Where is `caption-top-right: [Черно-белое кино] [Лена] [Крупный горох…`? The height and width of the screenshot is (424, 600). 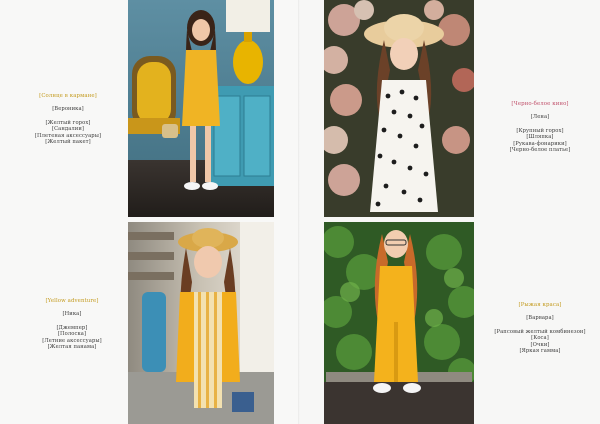 caption-top-right: [Черно-белое кино] [Лена] [Крупный горох… is located at coordinates (540, 127).